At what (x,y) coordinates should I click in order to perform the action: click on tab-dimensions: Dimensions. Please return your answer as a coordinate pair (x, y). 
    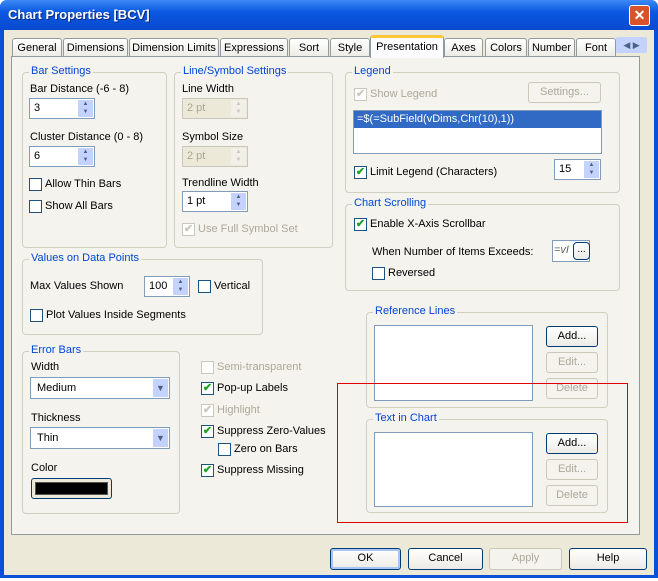
    Looking at the image, I should click on (95, 47).